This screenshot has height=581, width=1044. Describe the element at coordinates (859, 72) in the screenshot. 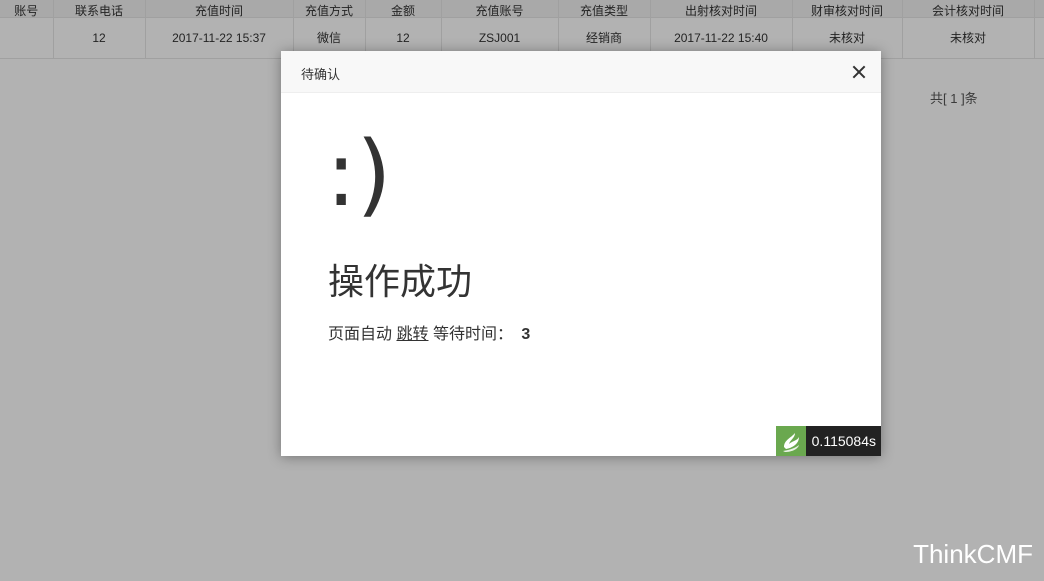

I see `close-icon` at that location.